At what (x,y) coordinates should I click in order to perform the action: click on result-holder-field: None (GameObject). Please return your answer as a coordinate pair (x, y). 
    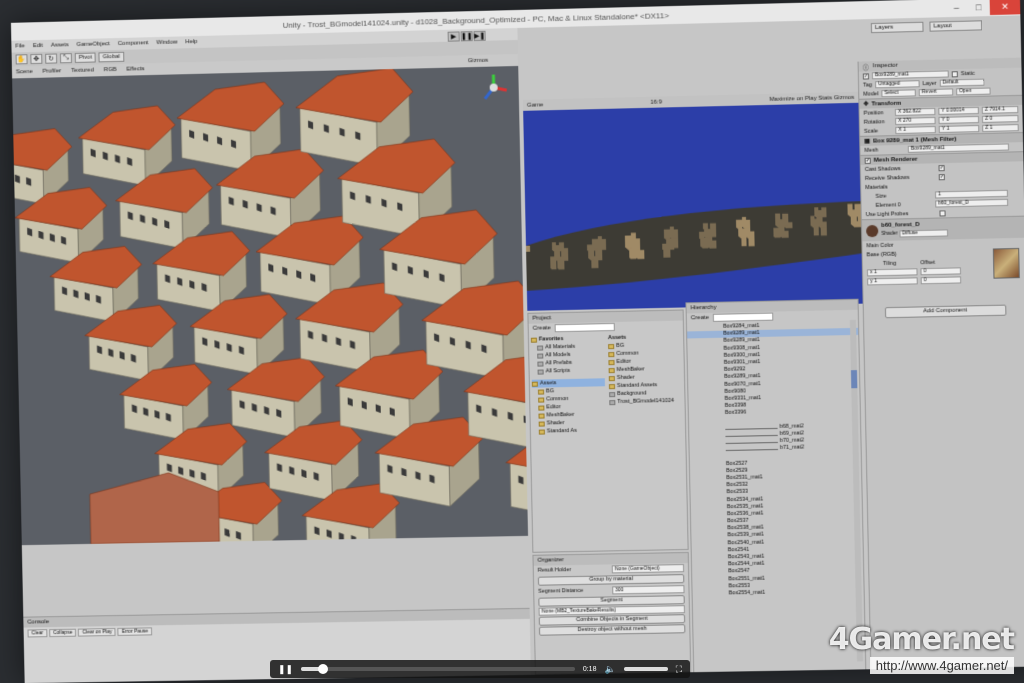
    Looking at the image, I should click on (648, 568).